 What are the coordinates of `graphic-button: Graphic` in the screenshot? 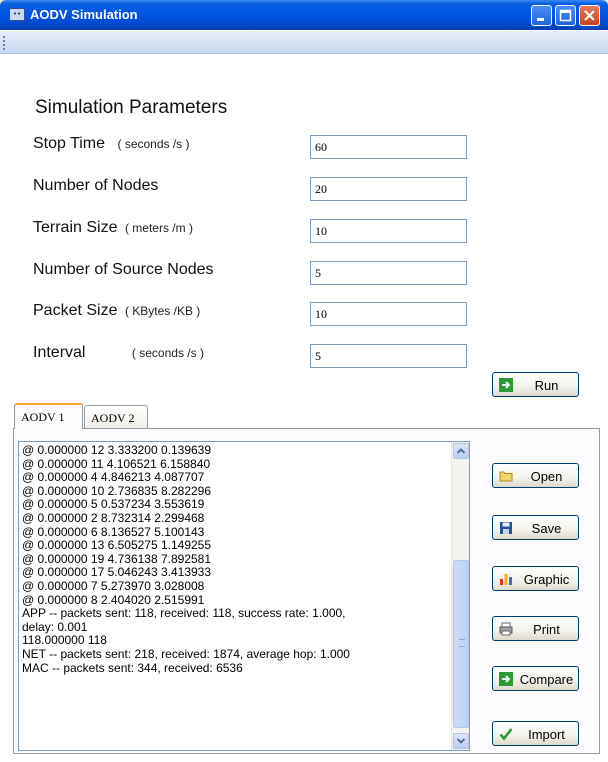 It's located at (535, 578).